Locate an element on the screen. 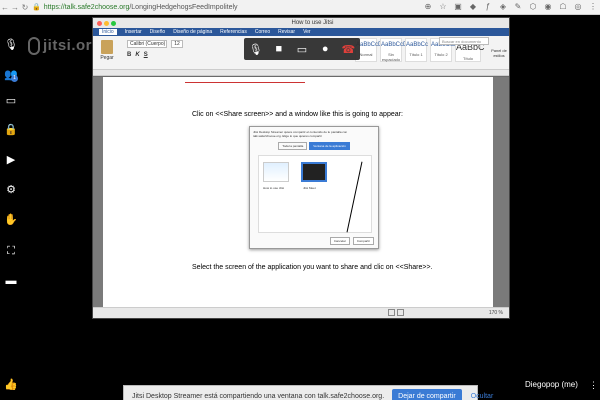 This screenshot has width=600, height=400. extension-icon: ☖ is located at coordinates (563, 7).